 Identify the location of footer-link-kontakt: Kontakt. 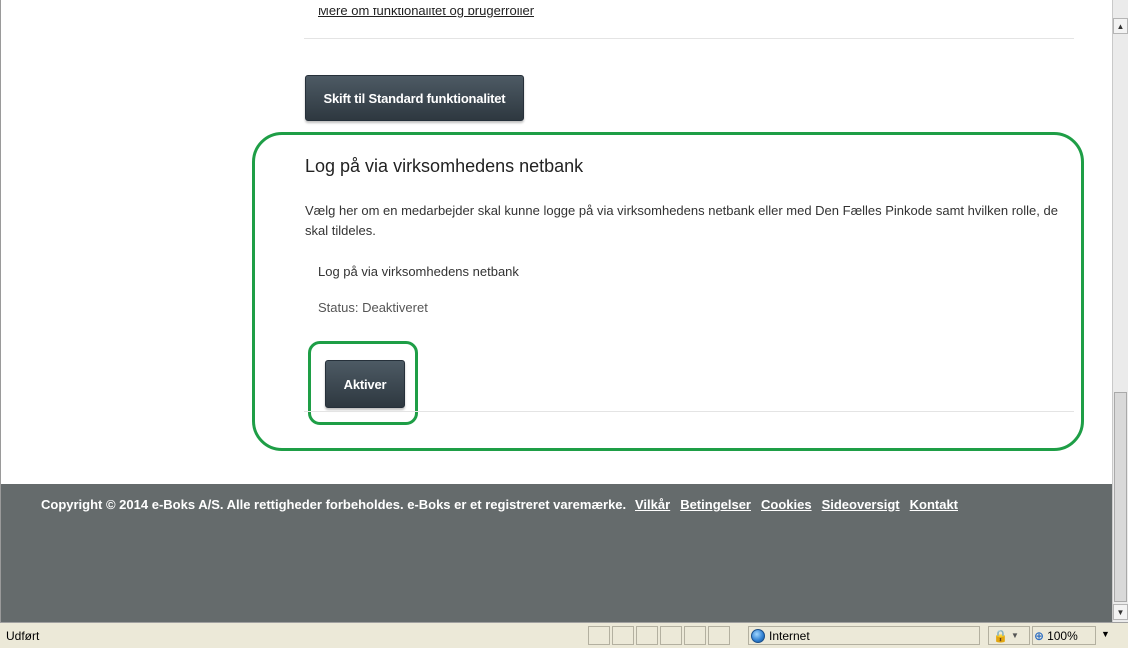
(934, 504).